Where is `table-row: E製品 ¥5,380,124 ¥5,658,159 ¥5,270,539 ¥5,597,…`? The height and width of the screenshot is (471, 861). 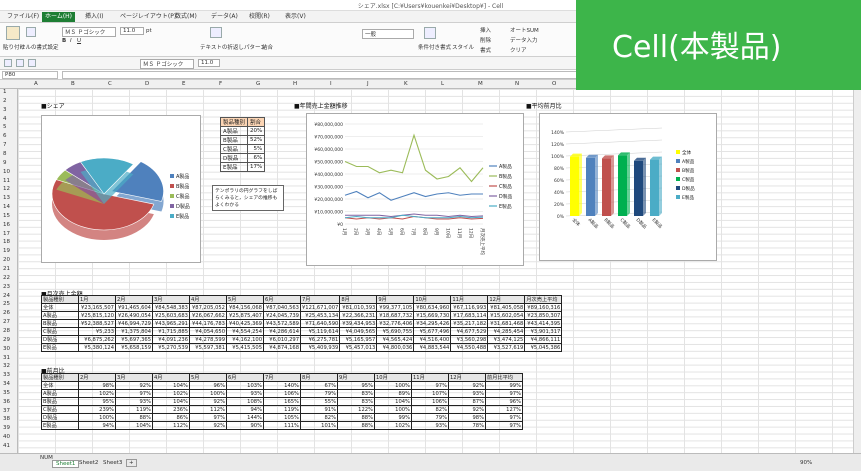
table-row: E製品 ¥5,380,124 ¥5,658,159 ¥5,270,539 ¥5,597,… is located at coordinates (302, 347).